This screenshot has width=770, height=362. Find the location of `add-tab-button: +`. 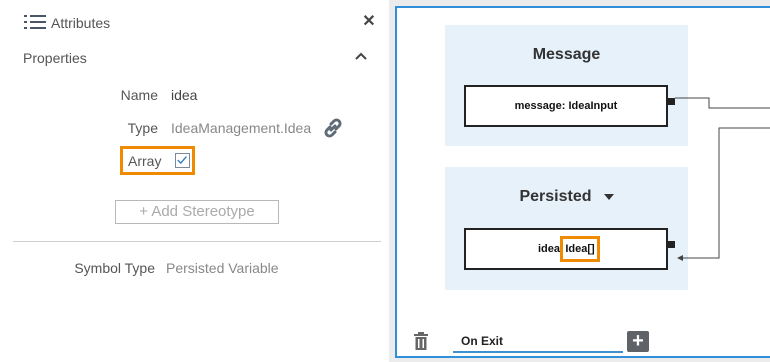

add-tab-button: + is located at coordinates (638, 341).